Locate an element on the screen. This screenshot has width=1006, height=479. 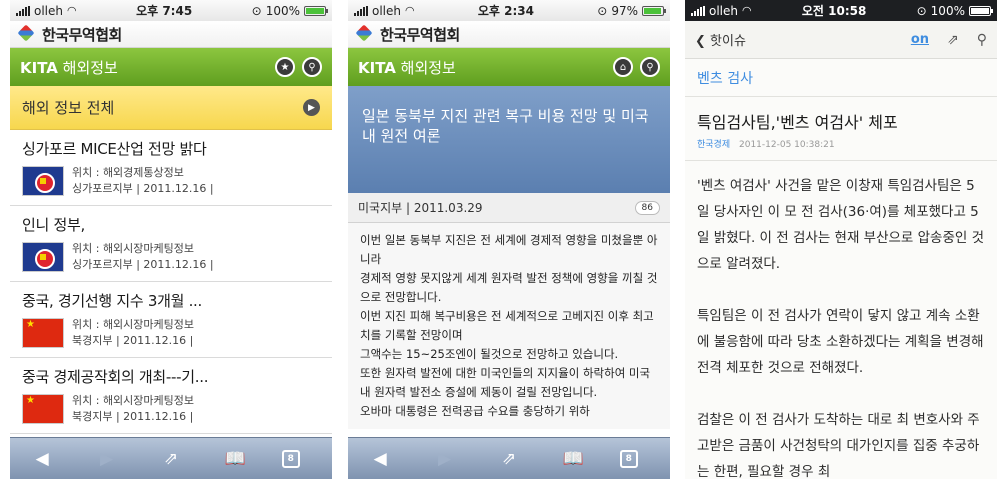
chevron-right-icon: ▶ is located at coordinates (311, 107).